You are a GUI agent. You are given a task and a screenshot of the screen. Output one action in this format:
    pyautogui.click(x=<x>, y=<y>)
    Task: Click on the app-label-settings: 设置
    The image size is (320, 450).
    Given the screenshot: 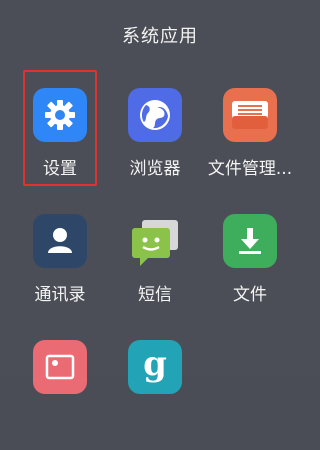 What is the action you would take?
    pyautogui.click(x=60, y=169)
    